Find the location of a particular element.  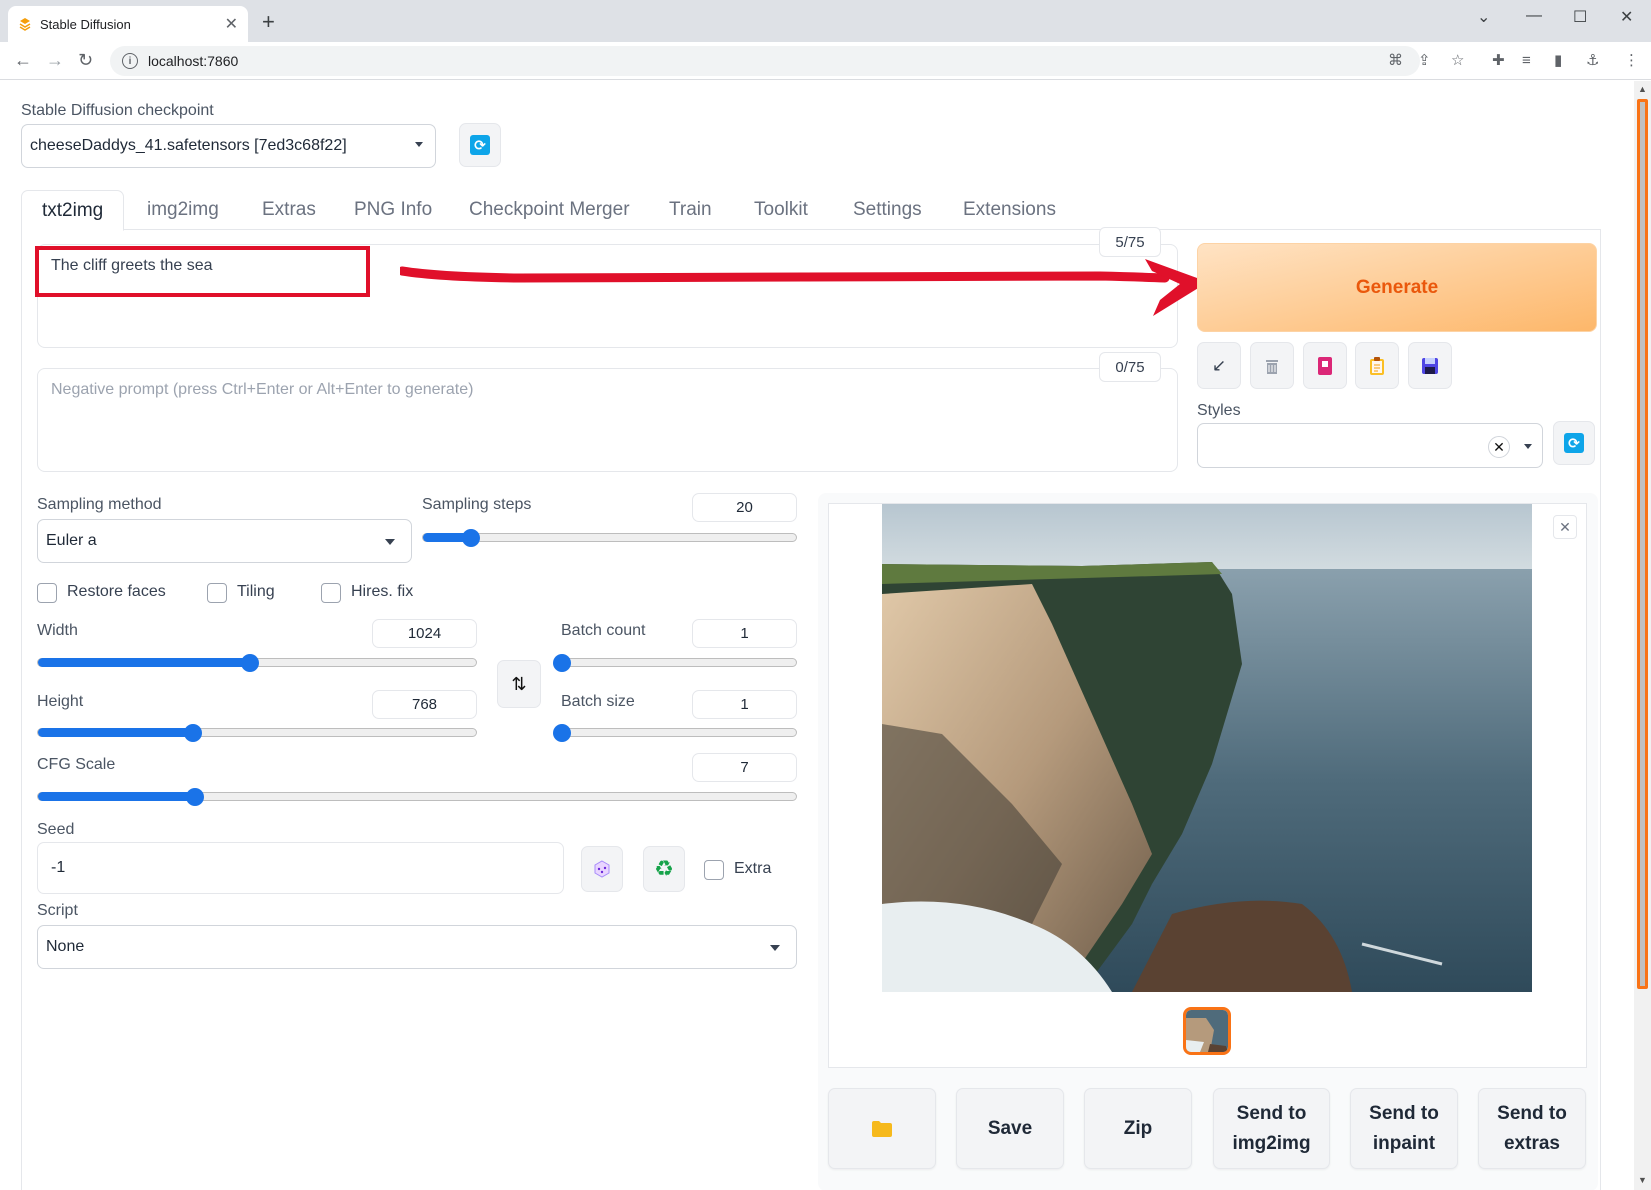

height-slider is located at coordinates (257, 733).